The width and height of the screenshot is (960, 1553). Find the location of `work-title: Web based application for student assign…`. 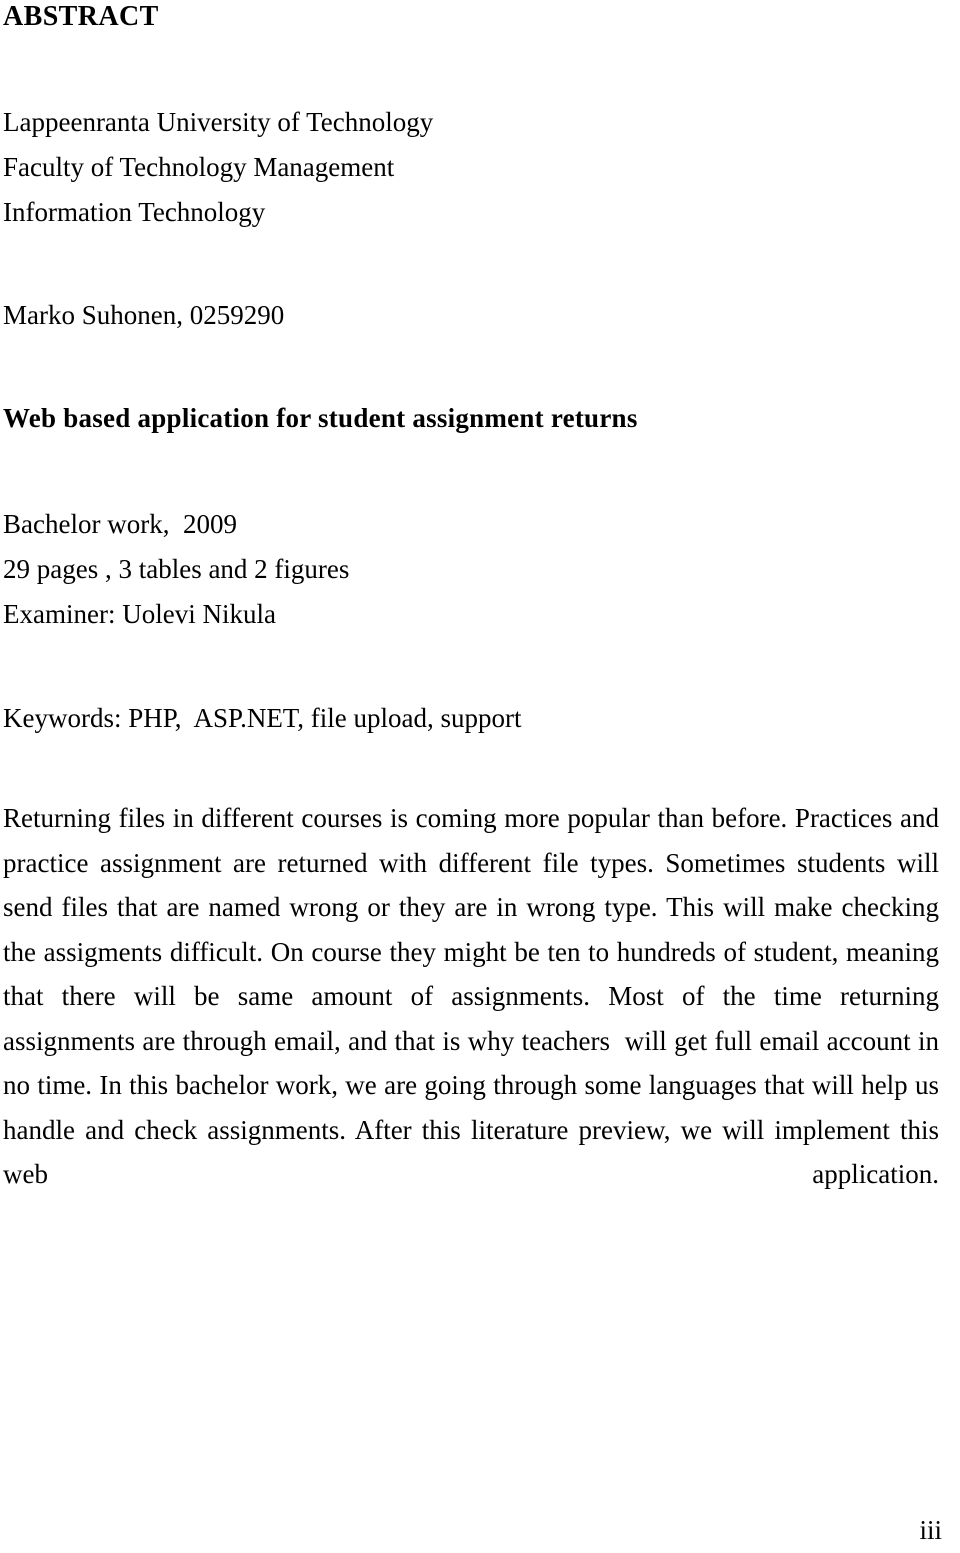

work-title: Web based application for student assign… is located at coordinates (320, 418).